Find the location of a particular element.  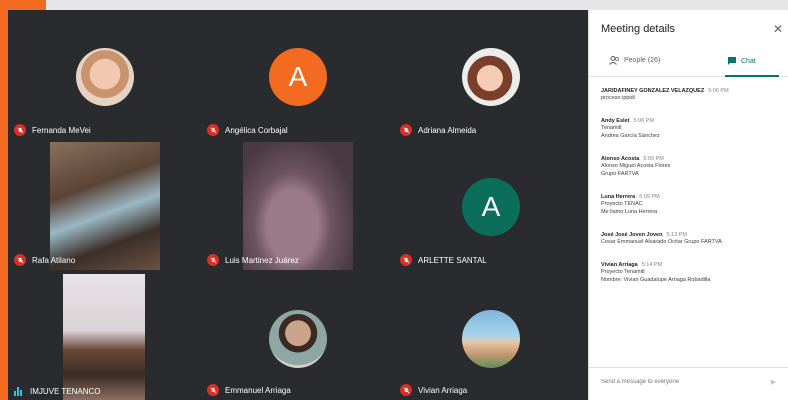

participant-name: Adriana Almeida is located at coordinates (447, 130).